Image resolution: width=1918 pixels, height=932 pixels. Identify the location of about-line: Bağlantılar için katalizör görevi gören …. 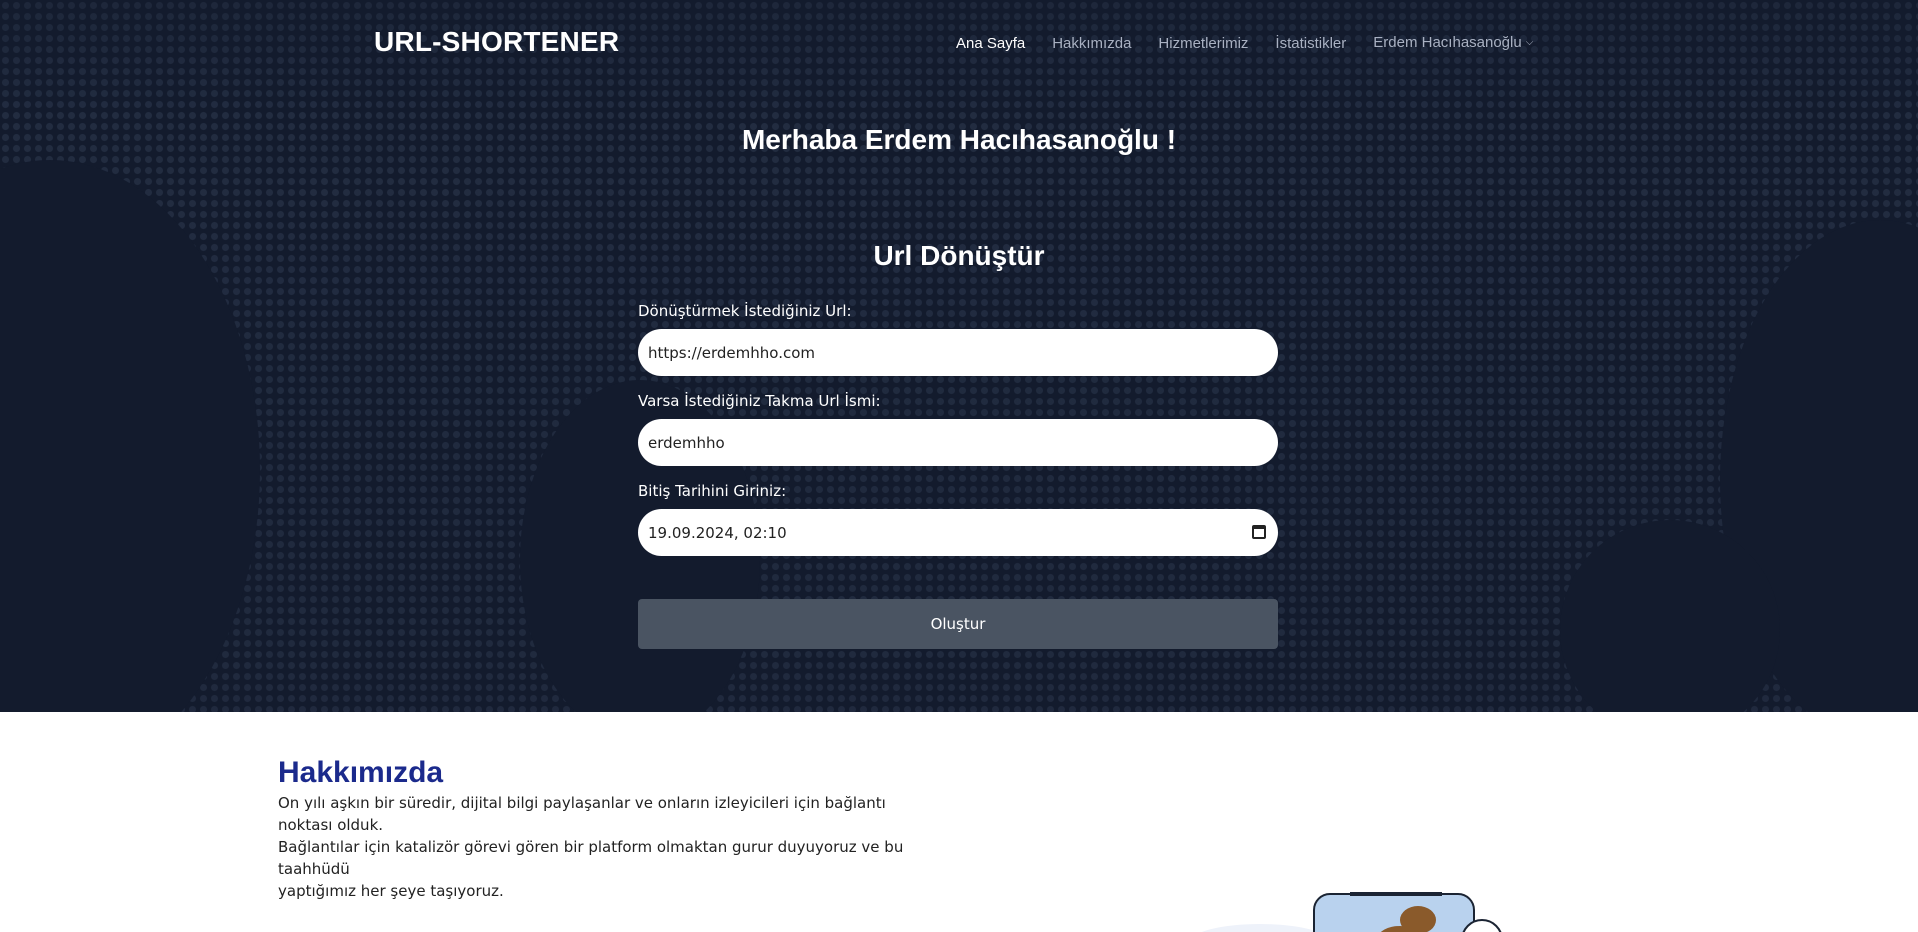
(591, 858).